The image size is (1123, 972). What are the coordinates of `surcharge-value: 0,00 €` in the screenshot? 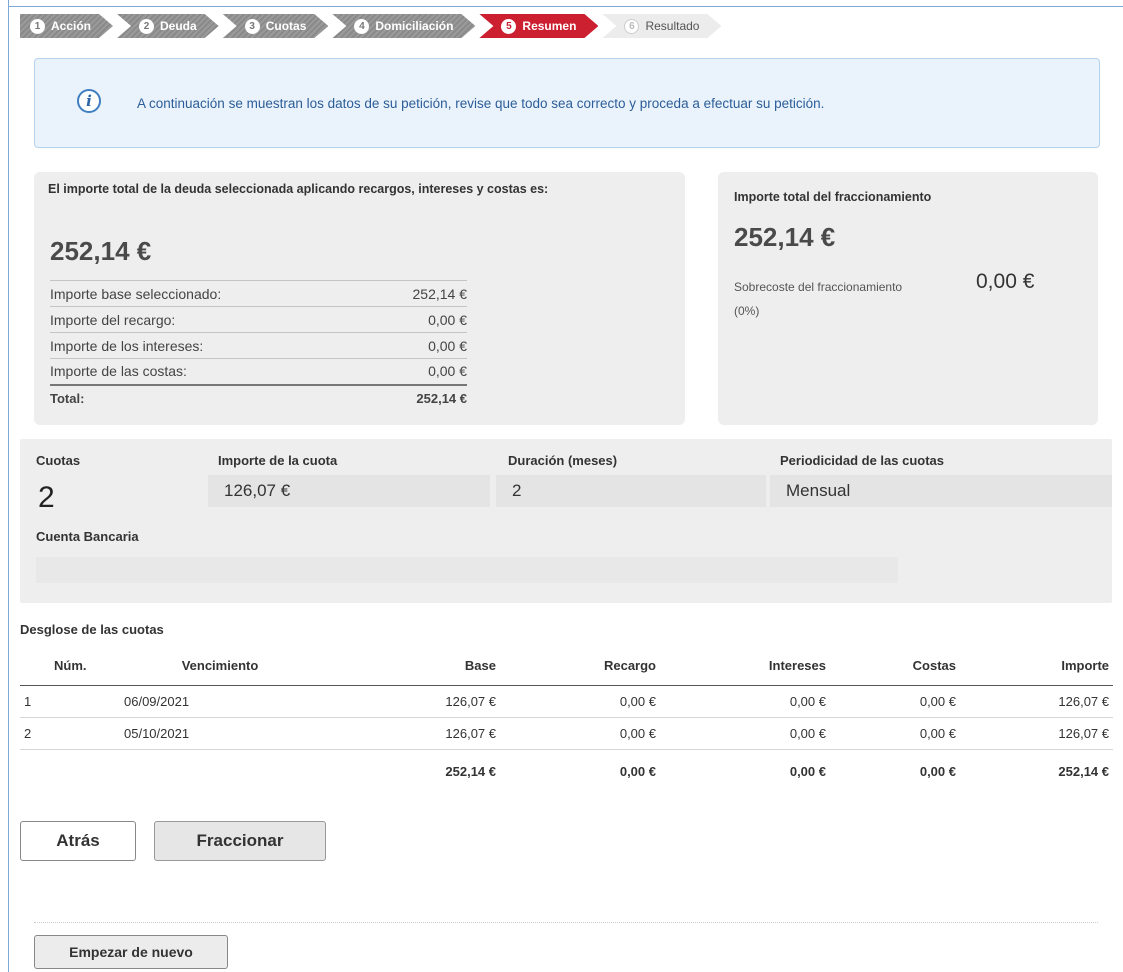 It's located at (1005, 281).